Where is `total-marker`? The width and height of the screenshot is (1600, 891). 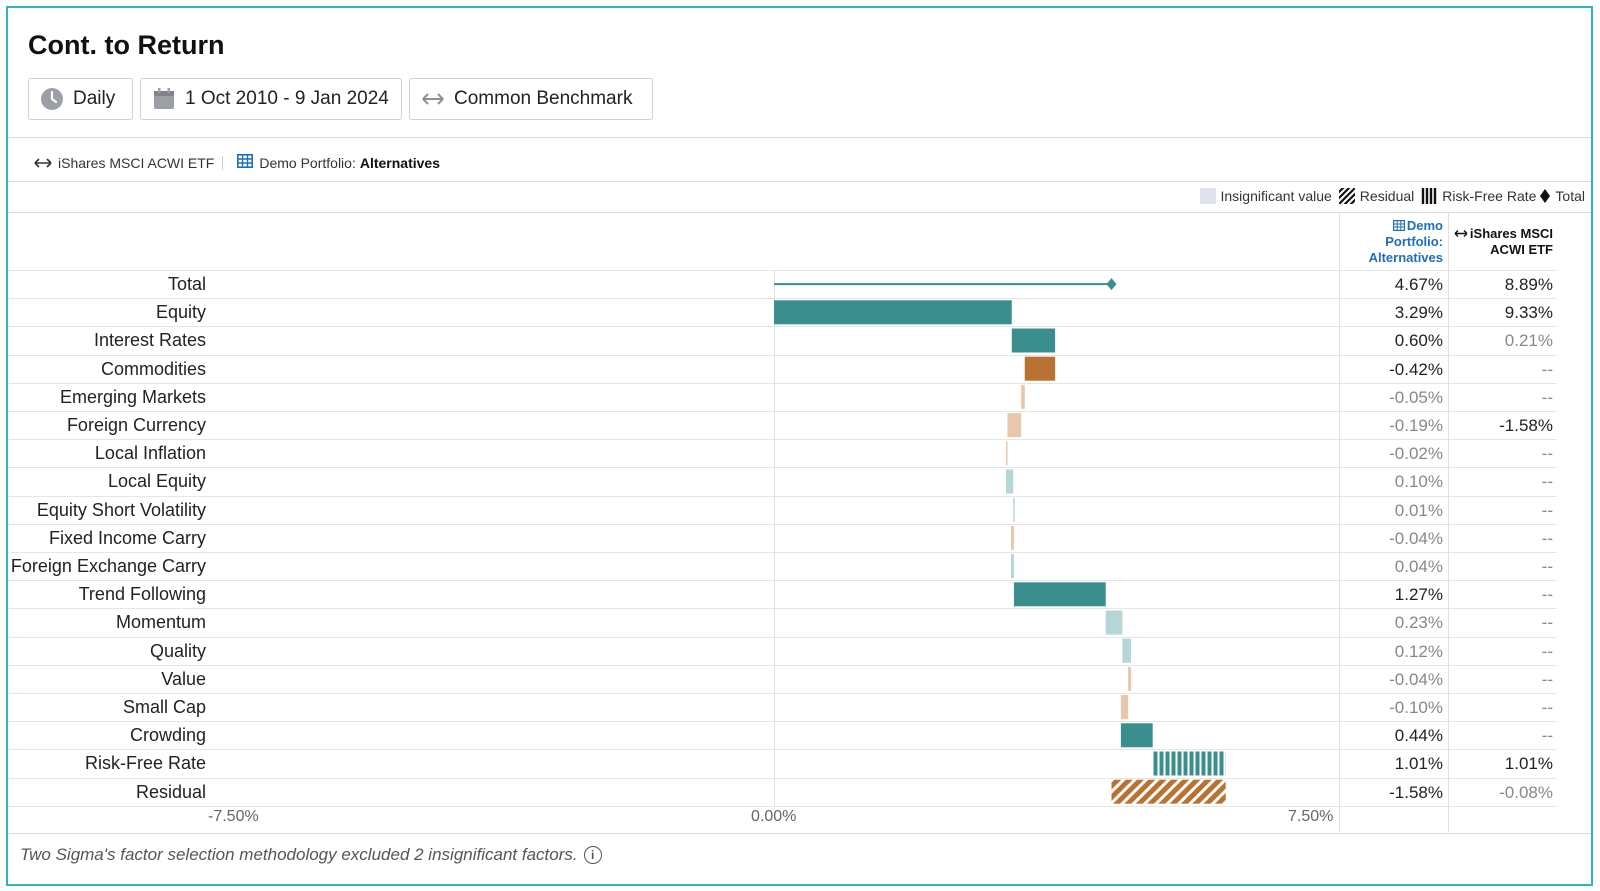 total-marker is located at coordinates (1111, 284).